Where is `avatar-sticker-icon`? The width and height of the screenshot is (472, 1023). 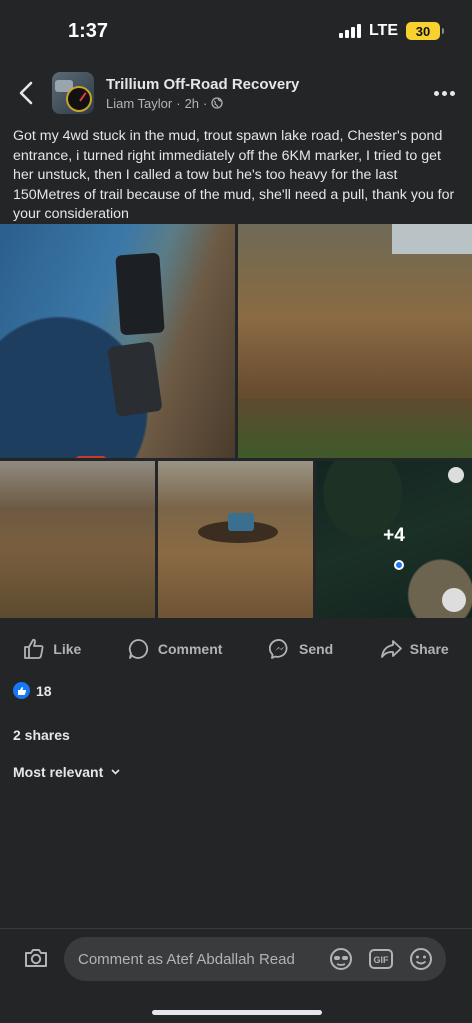
avatar-sticker-icon is located at coordinates (341, 959).